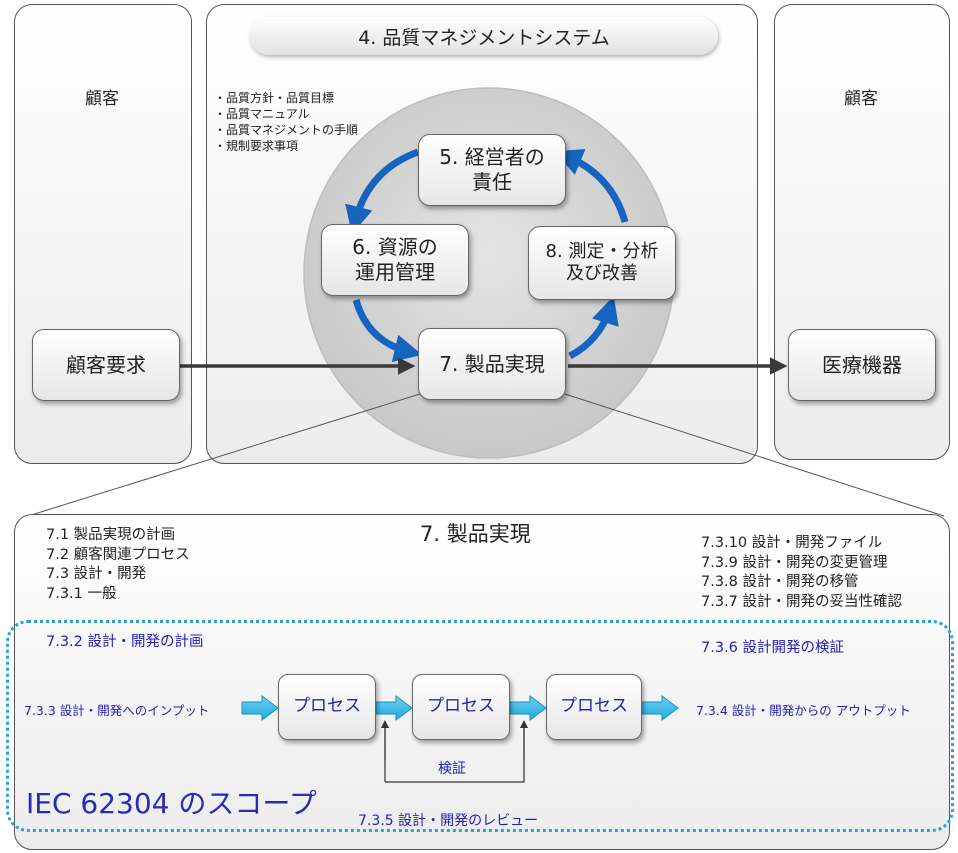 The image size is (958, 853). Describe the element at coordinates (448, 821) in the screenshot. I see `review-label: 7.3.5 設計・開発のレビュー` at that location.